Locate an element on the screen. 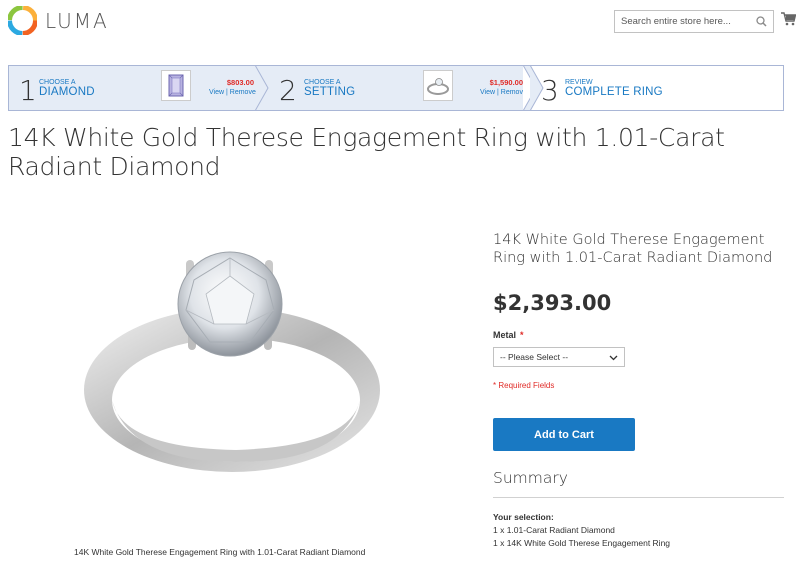 This screenshot has height=562, width=800. metal-select: -- Please Select -- is located at coordinates (559, 357).